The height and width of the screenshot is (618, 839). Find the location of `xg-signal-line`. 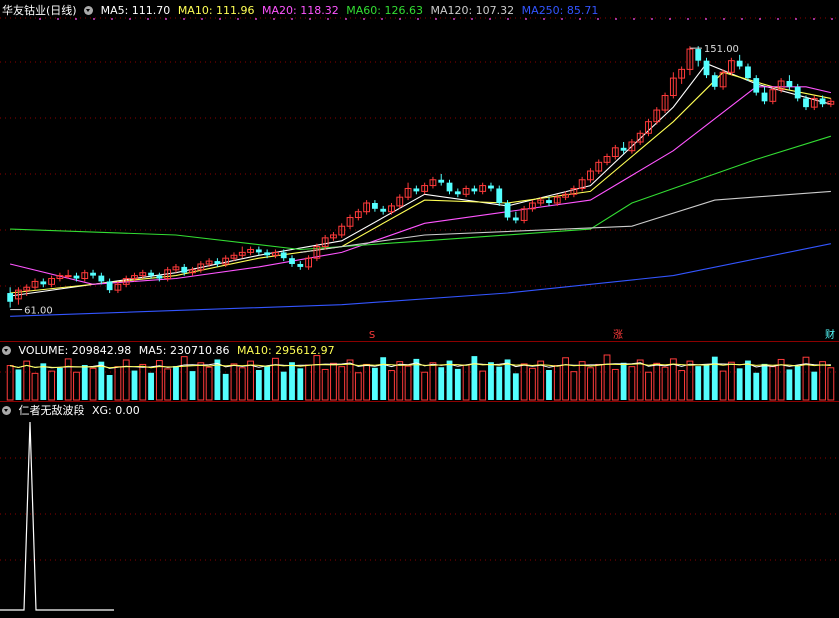

xg-signal-line is located at coordinates (57, 516).